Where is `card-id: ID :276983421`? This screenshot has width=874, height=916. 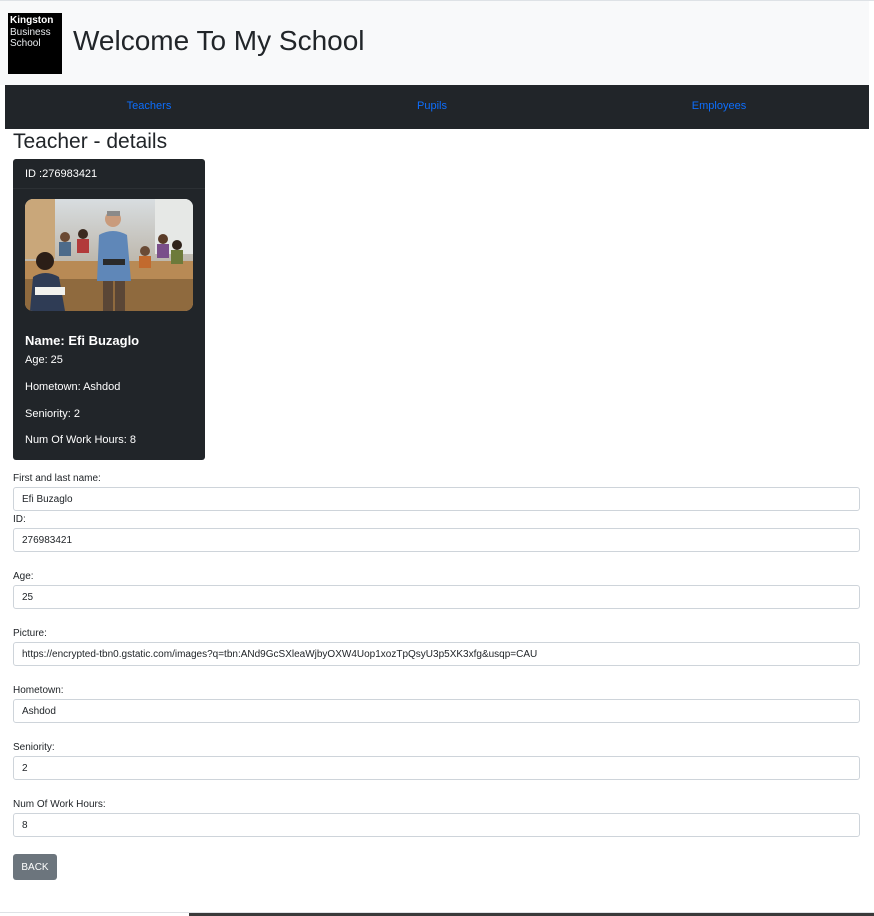
card-id: ID :276983421 is located at coordinates (61, 174).